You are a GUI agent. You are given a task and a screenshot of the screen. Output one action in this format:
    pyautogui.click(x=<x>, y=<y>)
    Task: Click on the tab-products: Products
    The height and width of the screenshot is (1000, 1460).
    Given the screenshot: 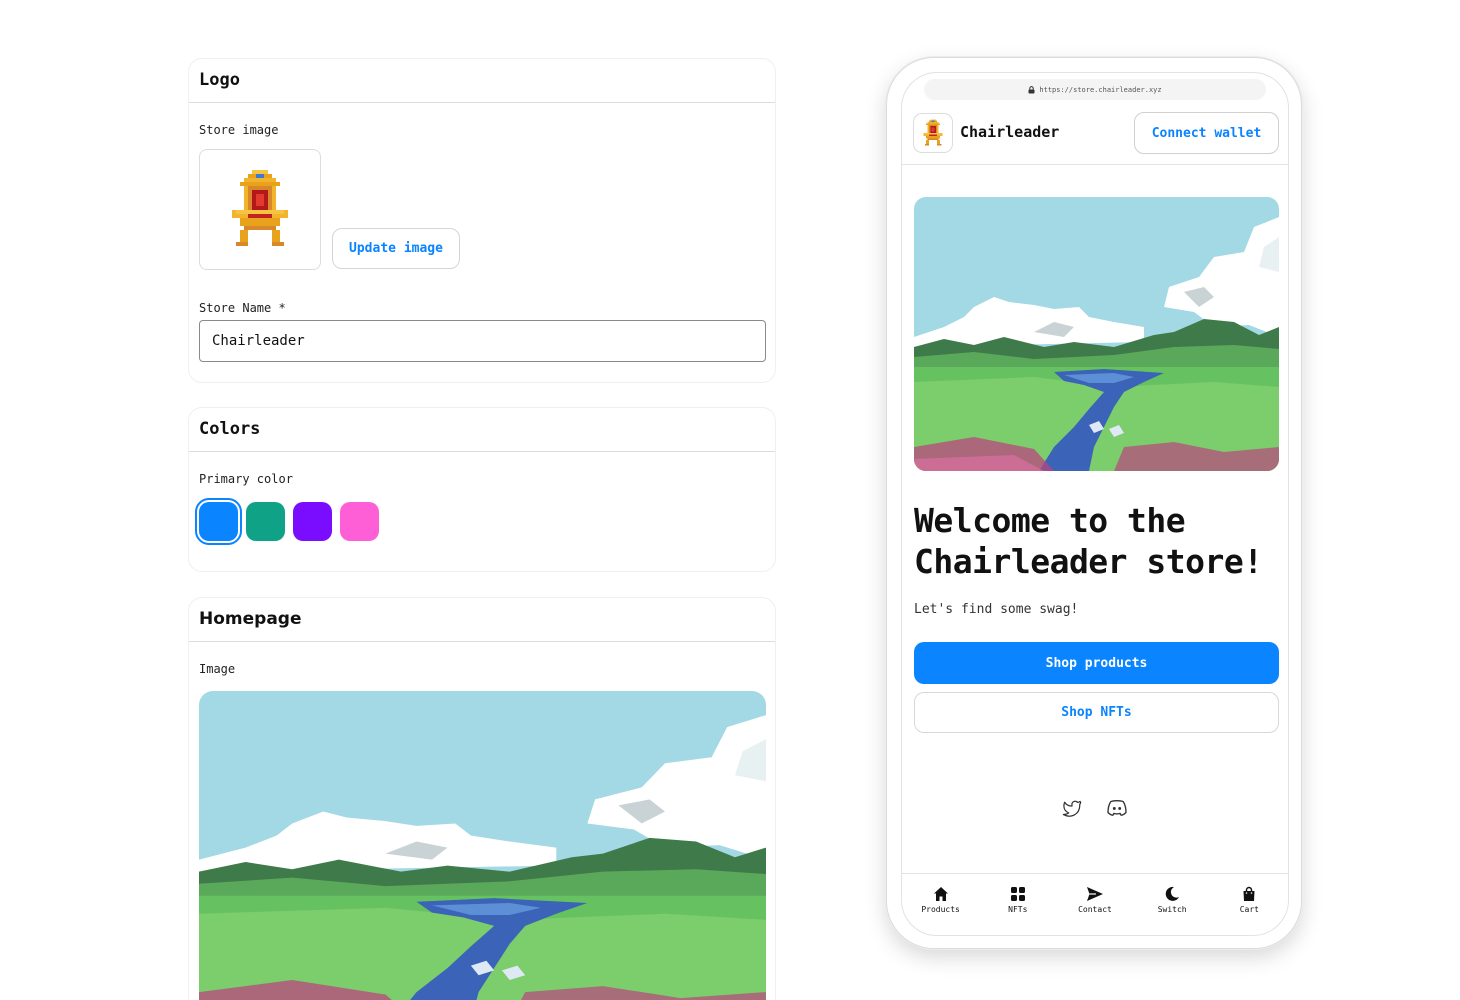 What is the action you would take?
    pyautogui.click(x=941, y=910)
    